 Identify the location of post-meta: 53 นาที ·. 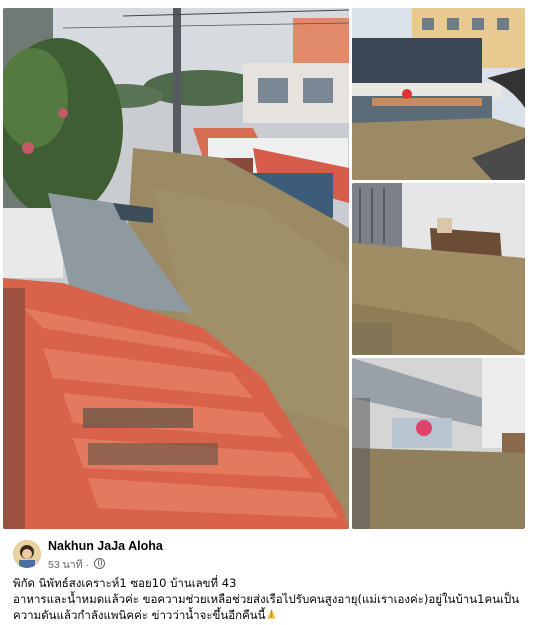
(76, 564).